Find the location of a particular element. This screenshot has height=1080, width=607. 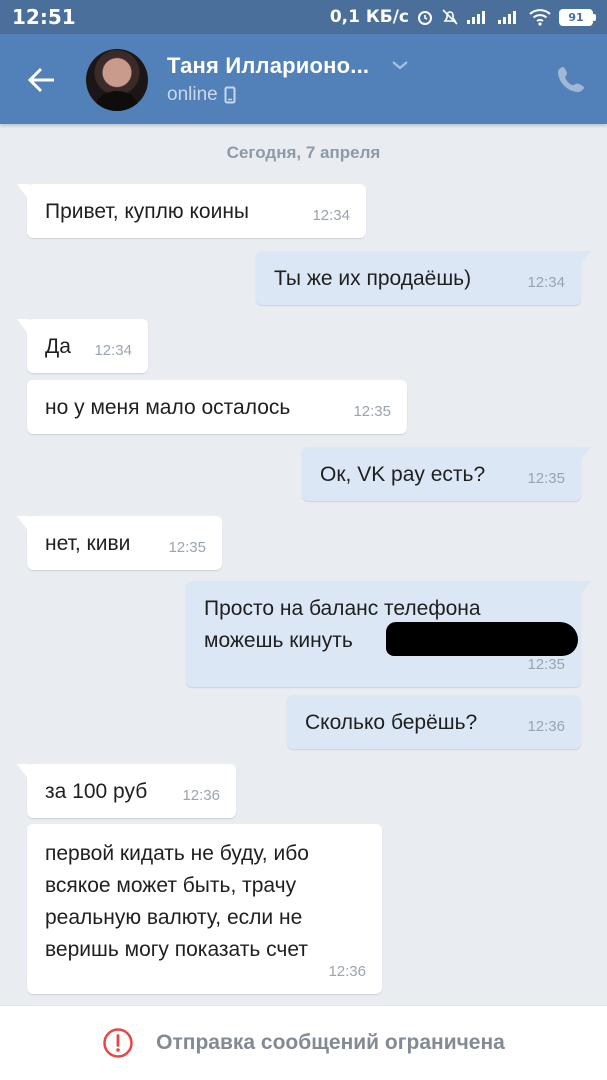

avatar is located at coordinates (117, 80).